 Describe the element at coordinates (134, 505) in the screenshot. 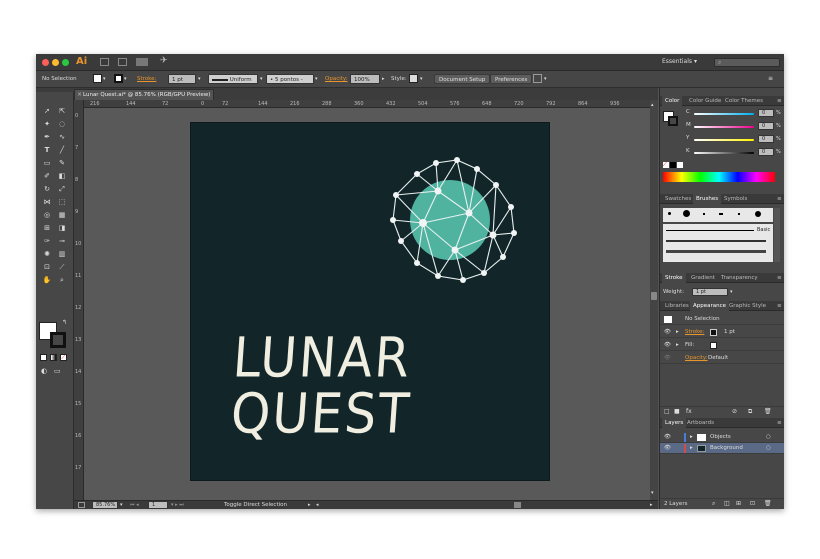

I see `first-artboard-icon: ⏮ ◂` at that location.